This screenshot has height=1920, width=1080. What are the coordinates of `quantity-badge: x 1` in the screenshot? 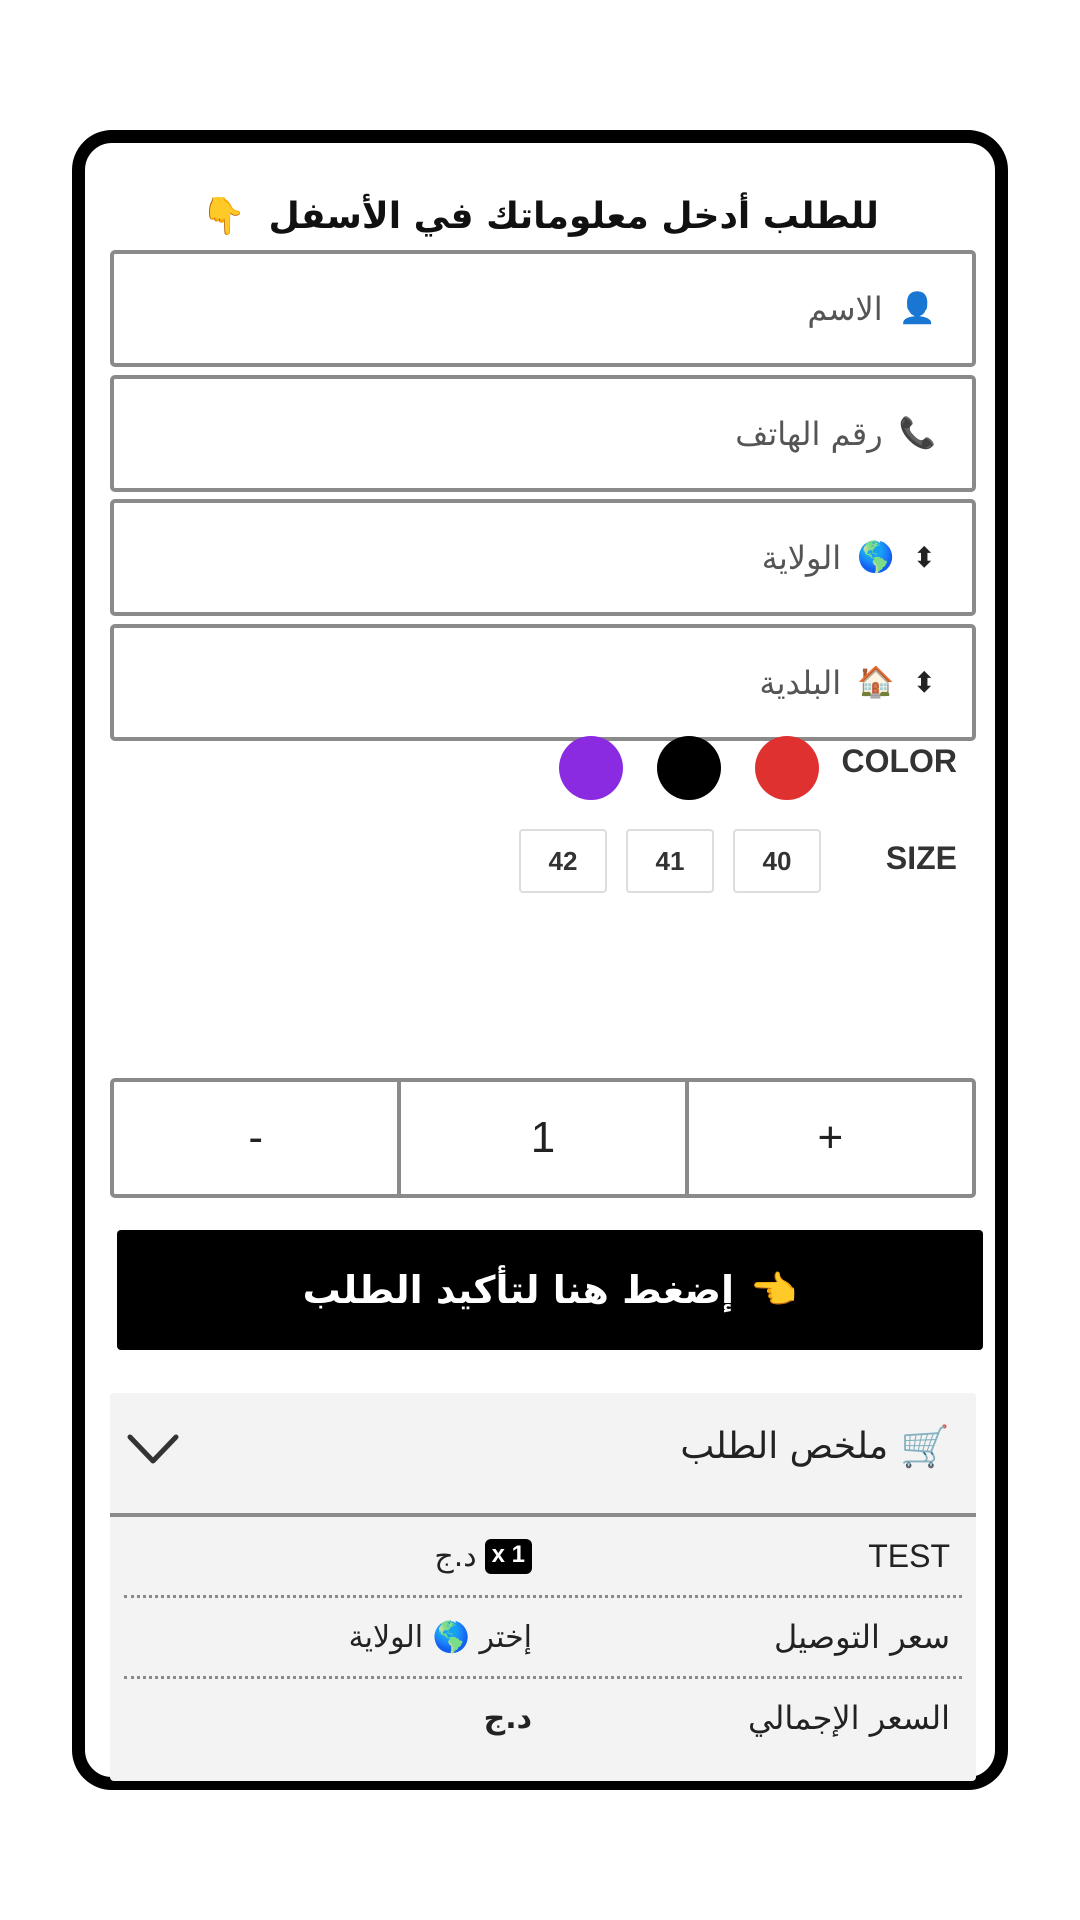 It's located at (508, 1556).